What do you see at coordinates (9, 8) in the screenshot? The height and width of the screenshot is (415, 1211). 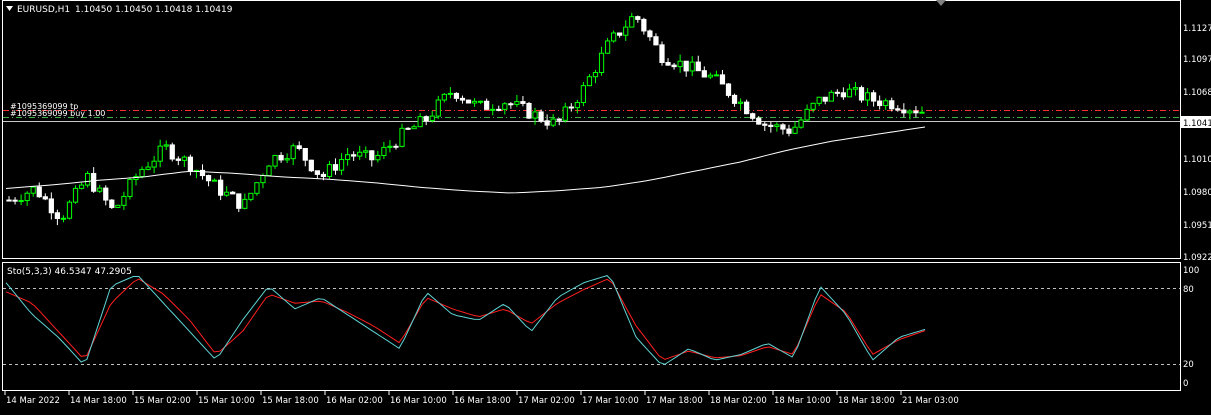 I see `collapse-triangle-icon` at bounding box center [9, 8].